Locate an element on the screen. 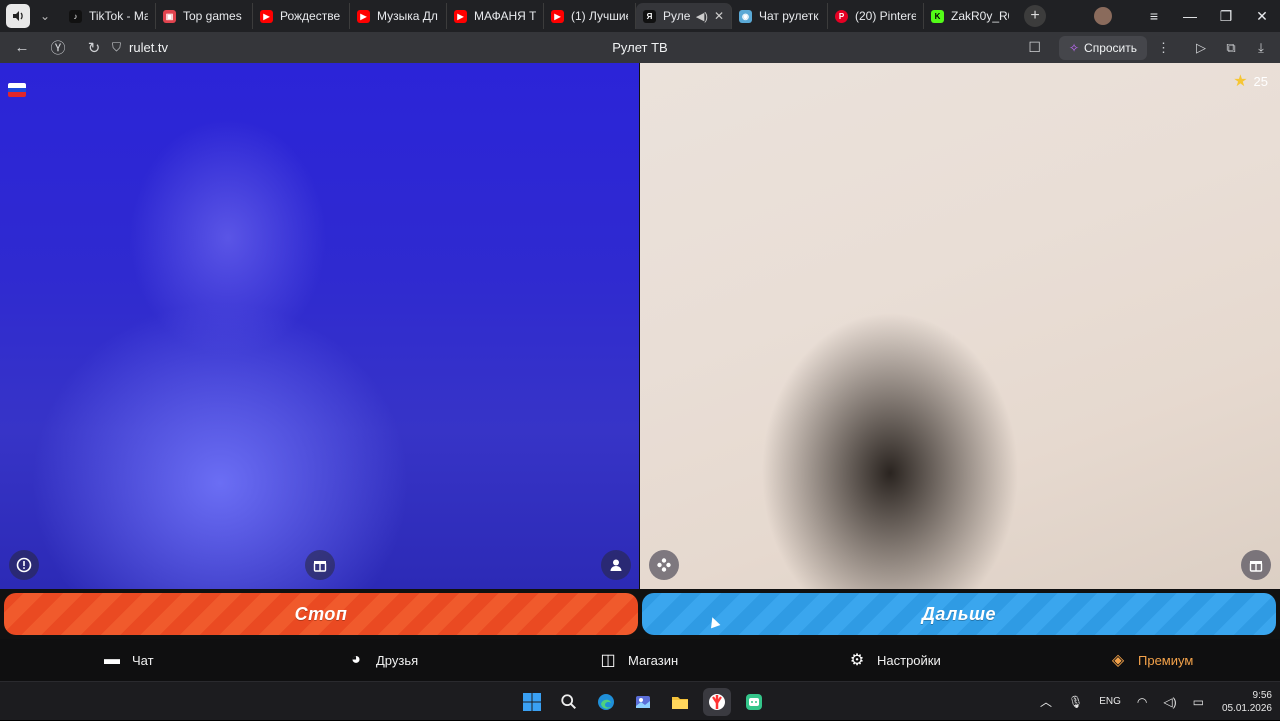 Image resolution: width=1280 pixels, height=721 pixels. games-button is located at coordinates (664, 565).